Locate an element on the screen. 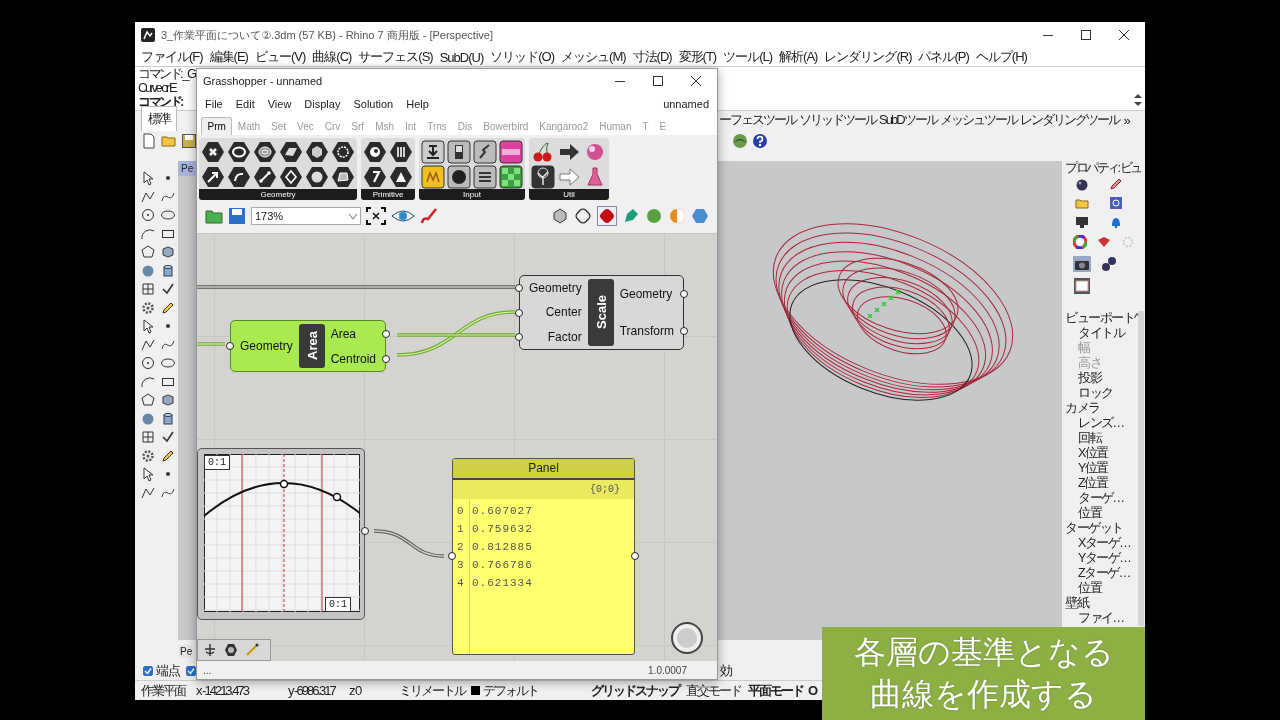  menu-item: Display is located at coordinates (322, 104).